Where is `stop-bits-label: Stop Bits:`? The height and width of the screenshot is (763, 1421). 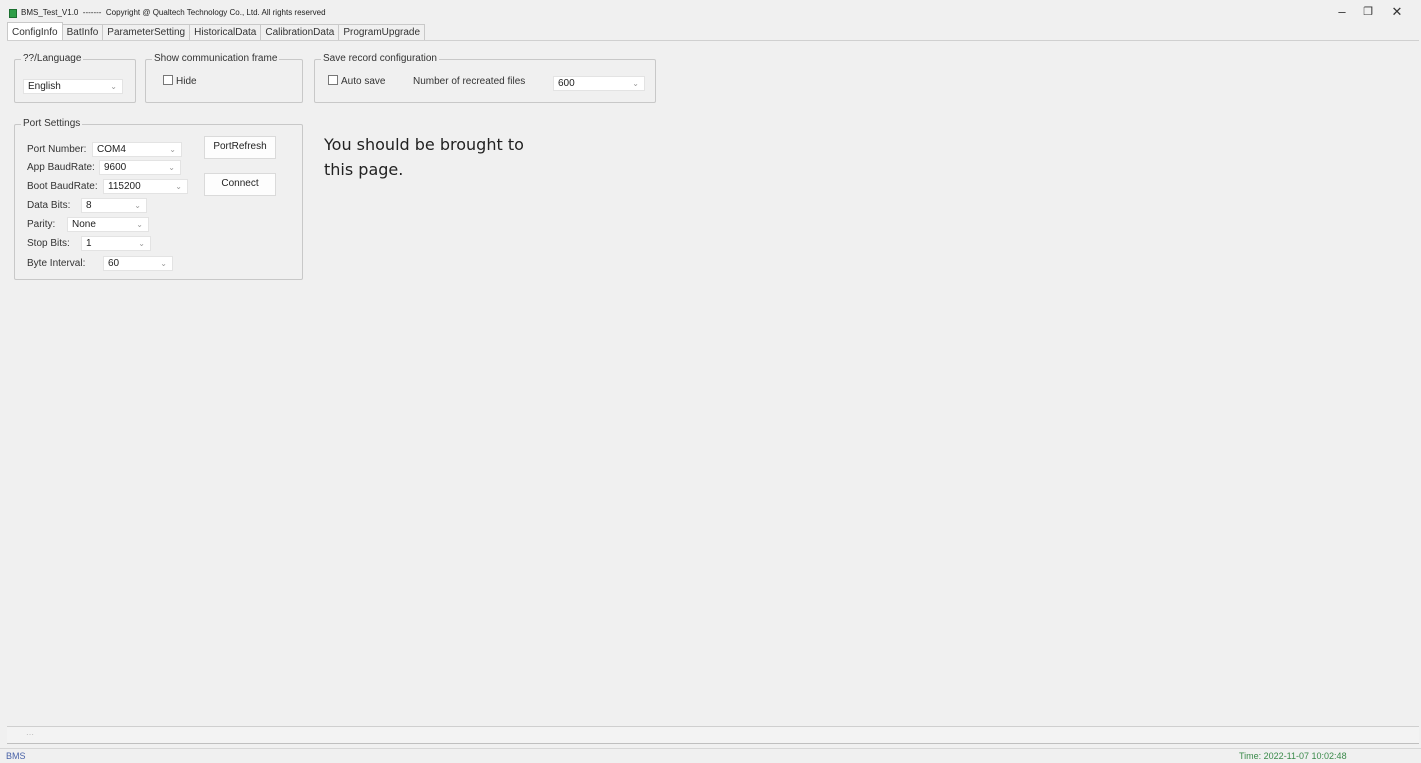
stop-bits-label: Stop Bits: is located at coordinates (48, 243).